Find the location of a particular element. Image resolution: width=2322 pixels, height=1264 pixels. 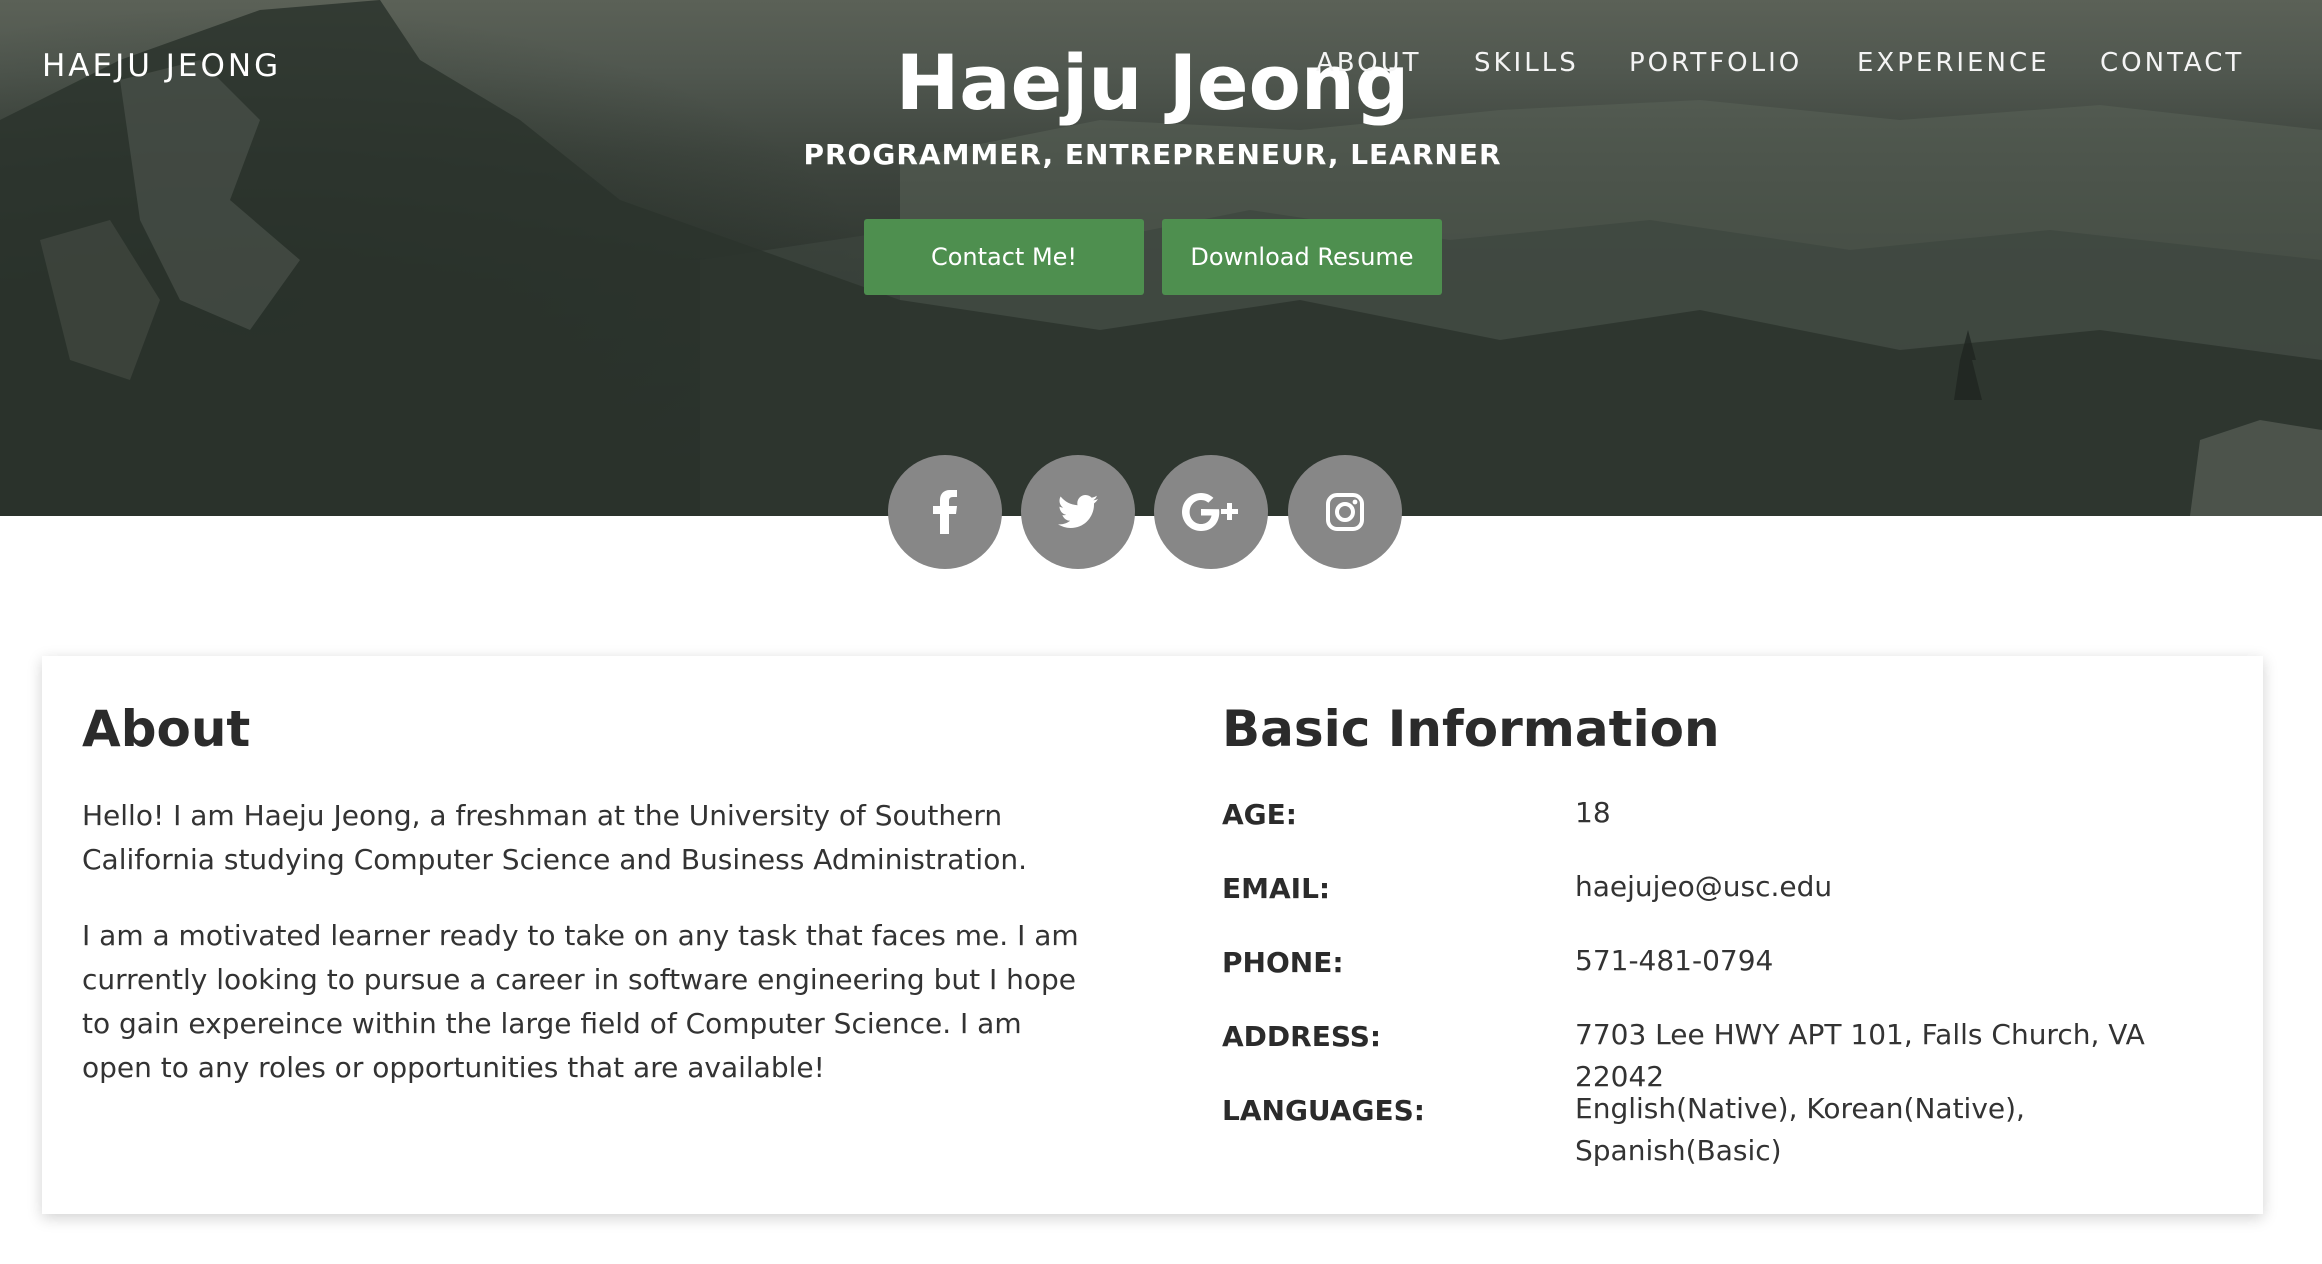

languages-label: LANGUAGES: is located at coordinates (1323, 1110).